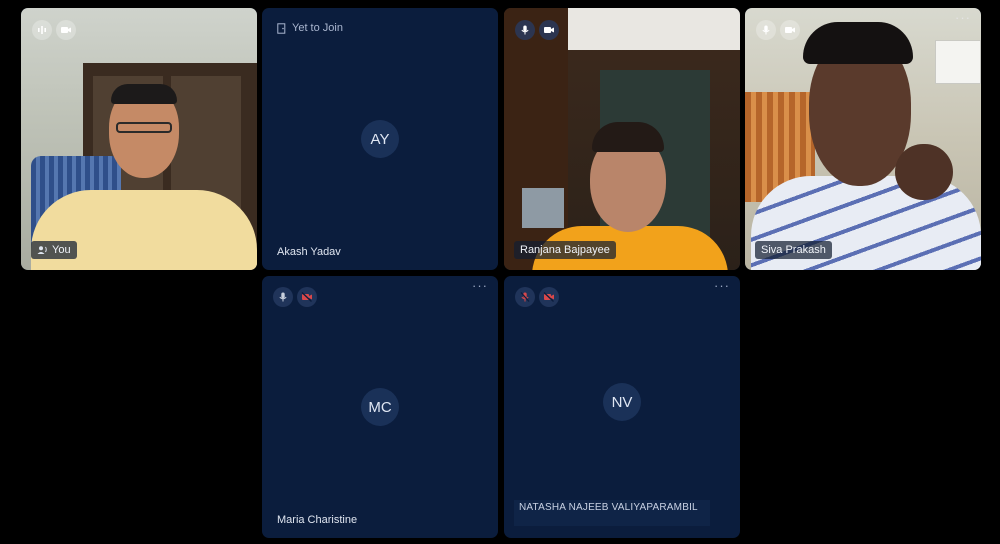  I want to click on microphone-off-icon, so click(525, 297).